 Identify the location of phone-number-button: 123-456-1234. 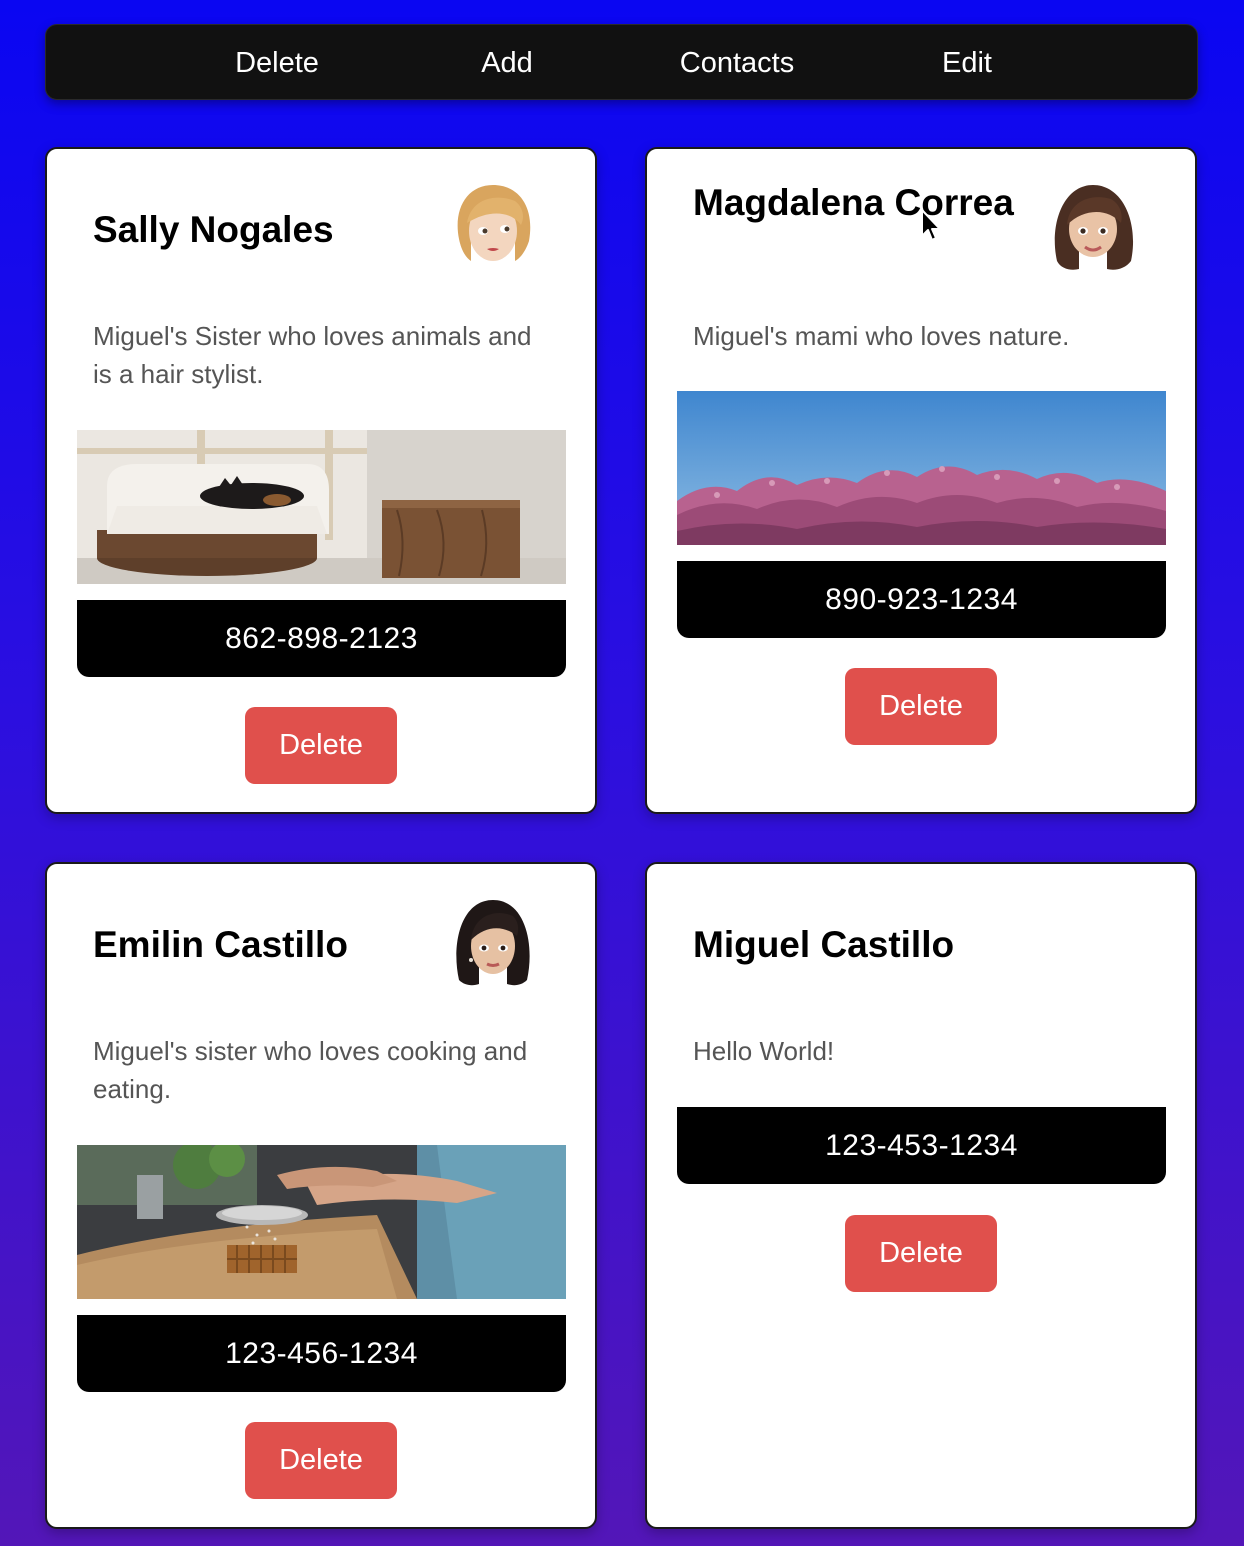
(321, 1353).